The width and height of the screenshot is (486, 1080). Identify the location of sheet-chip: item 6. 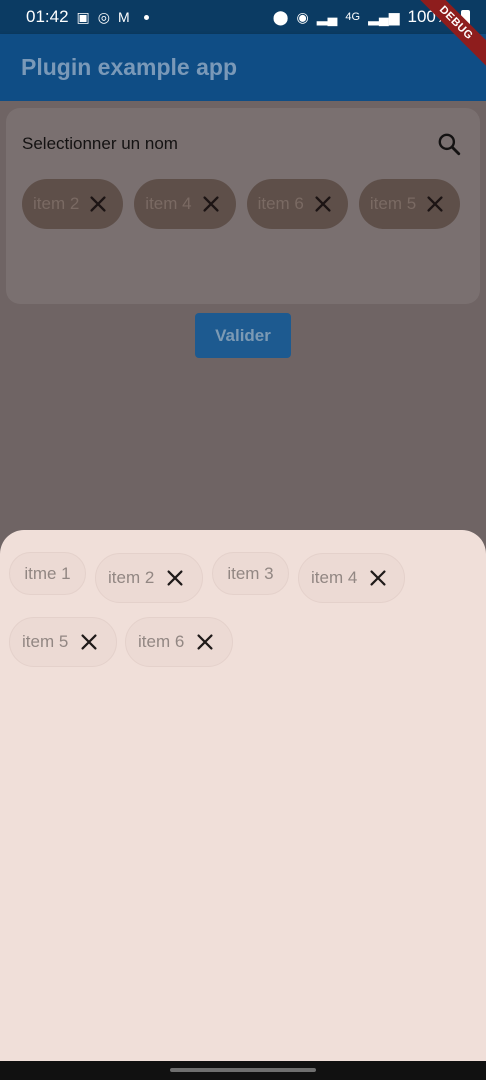
(179, 642).